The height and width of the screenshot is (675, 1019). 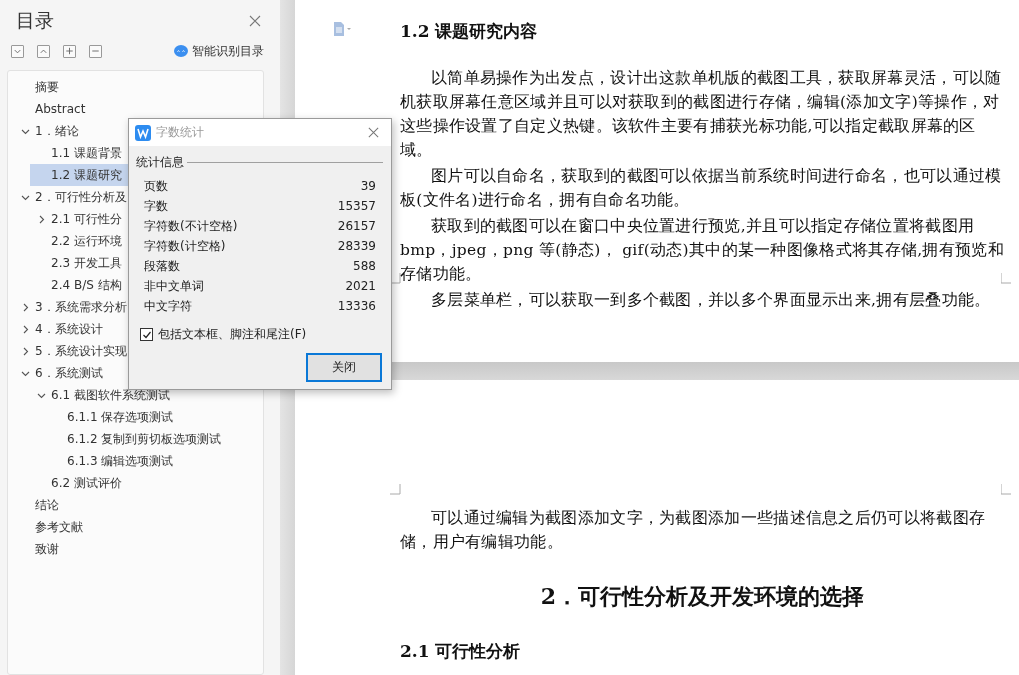 What do you see at coordinates (356, 246) in the screenshot?
I see `stat-value: 28339` at bounding box center [356, 246].